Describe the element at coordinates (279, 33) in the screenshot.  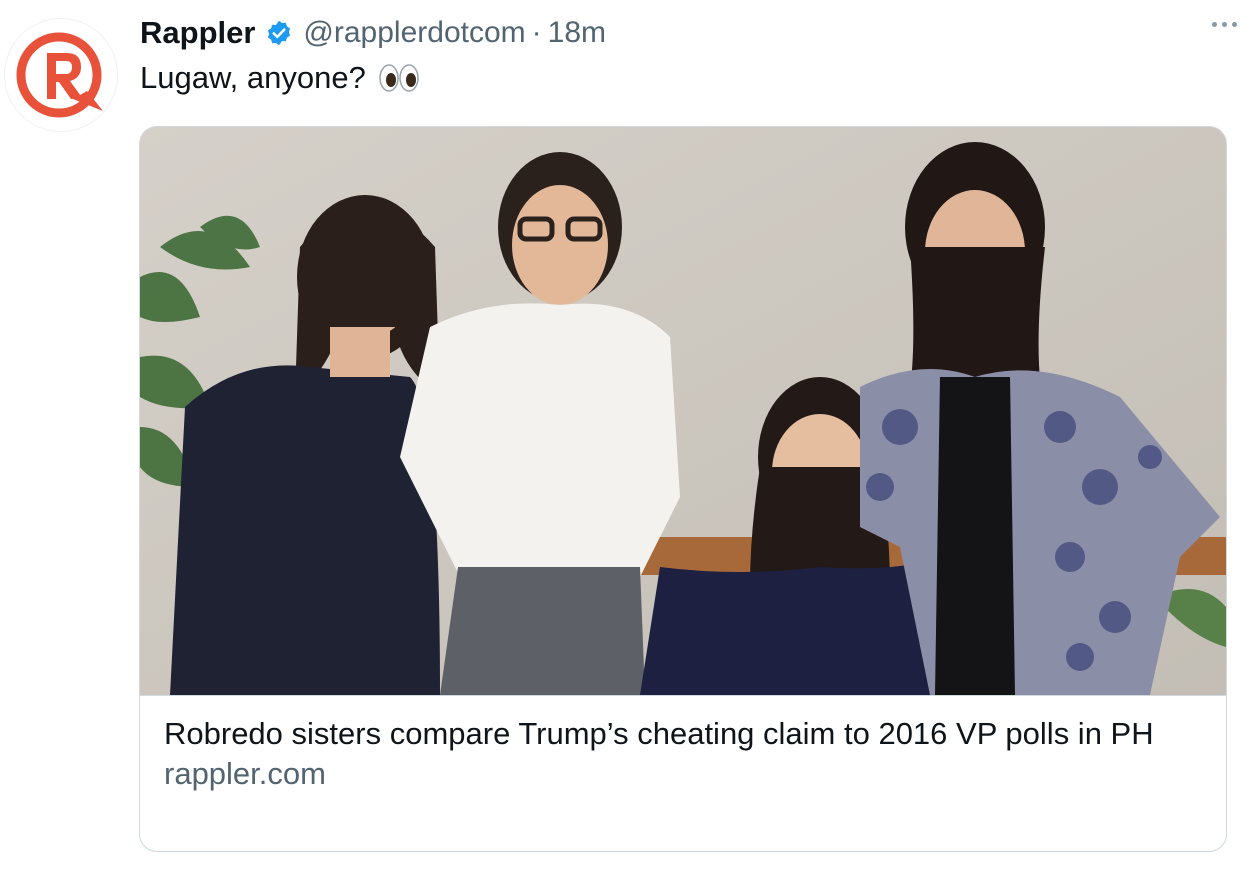
I see `verified-badge-icon` at that location.